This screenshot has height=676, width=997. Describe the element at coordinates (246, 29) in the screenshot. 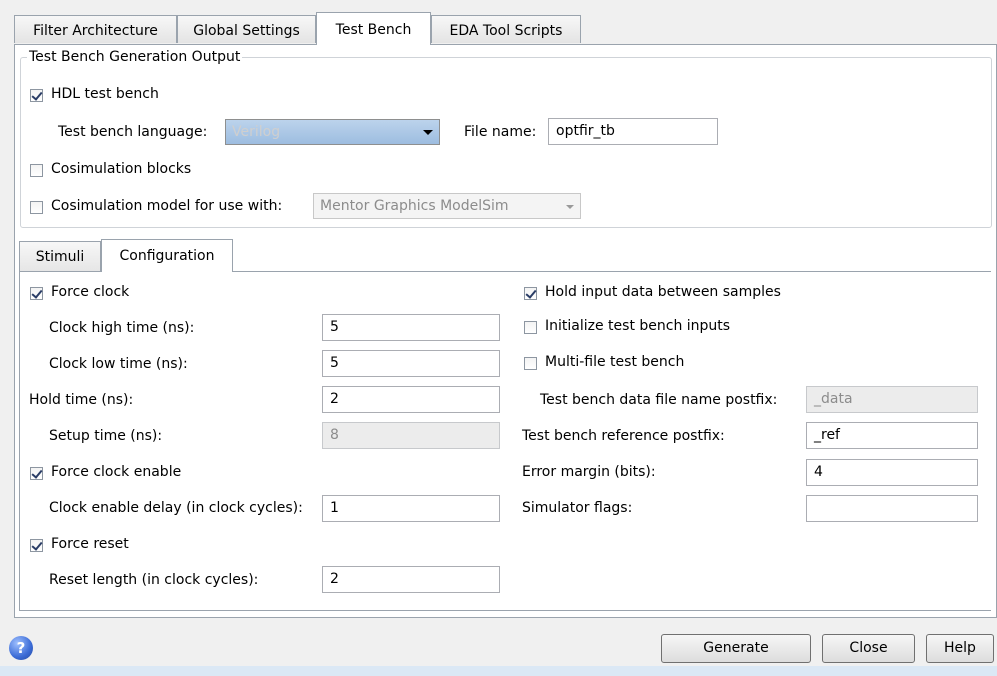

I see `tab-global-settings: Global Settings` at that location.